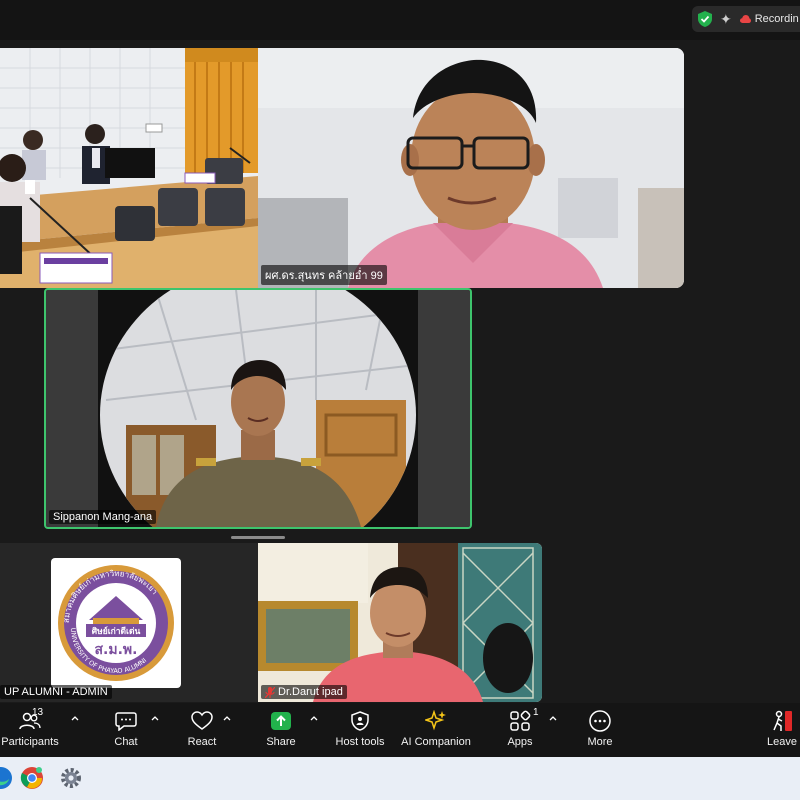 The image size is (800, 800). What do you see at coordinates (553, 718) in the screenshot?
I see `apps-chevron-up-icon` at bounding box center [553, 718].